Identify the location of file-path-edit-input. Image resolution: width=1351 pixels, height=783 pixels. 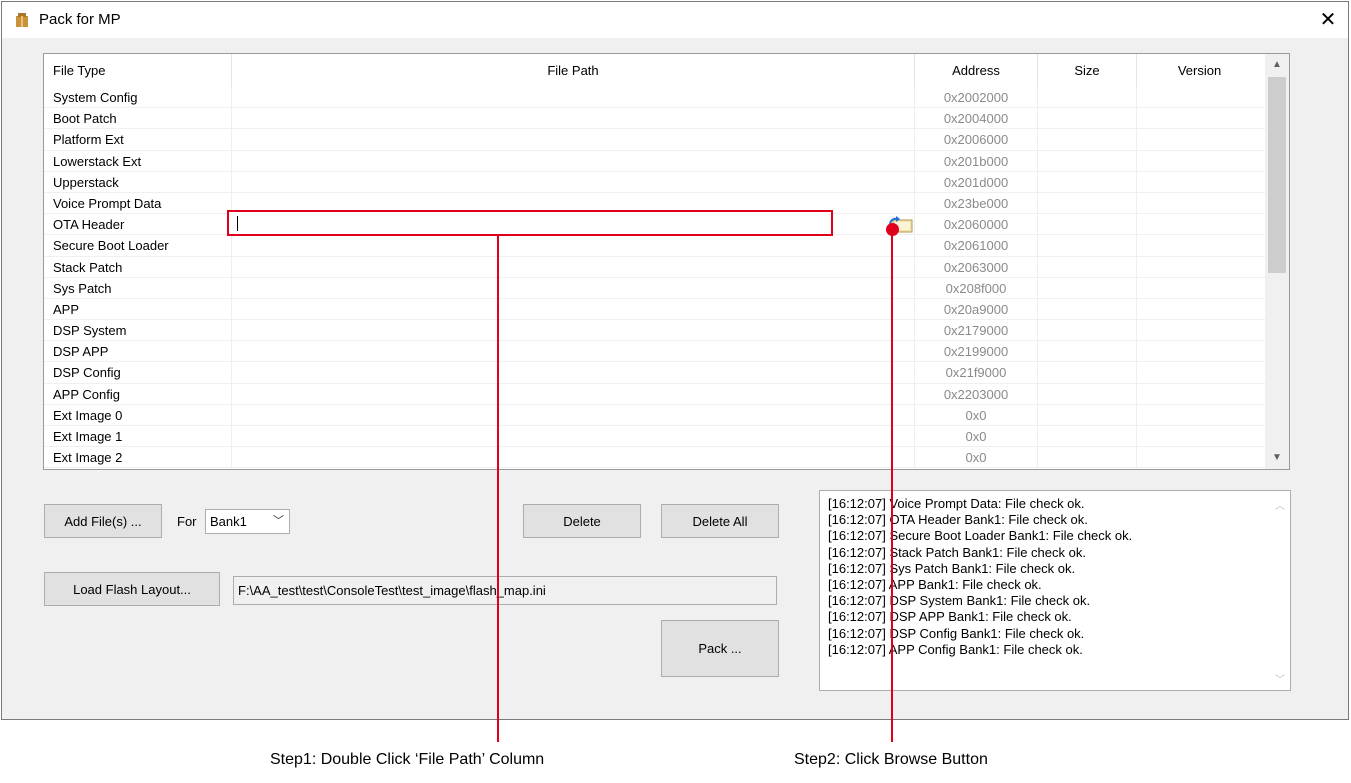
(530, 223).